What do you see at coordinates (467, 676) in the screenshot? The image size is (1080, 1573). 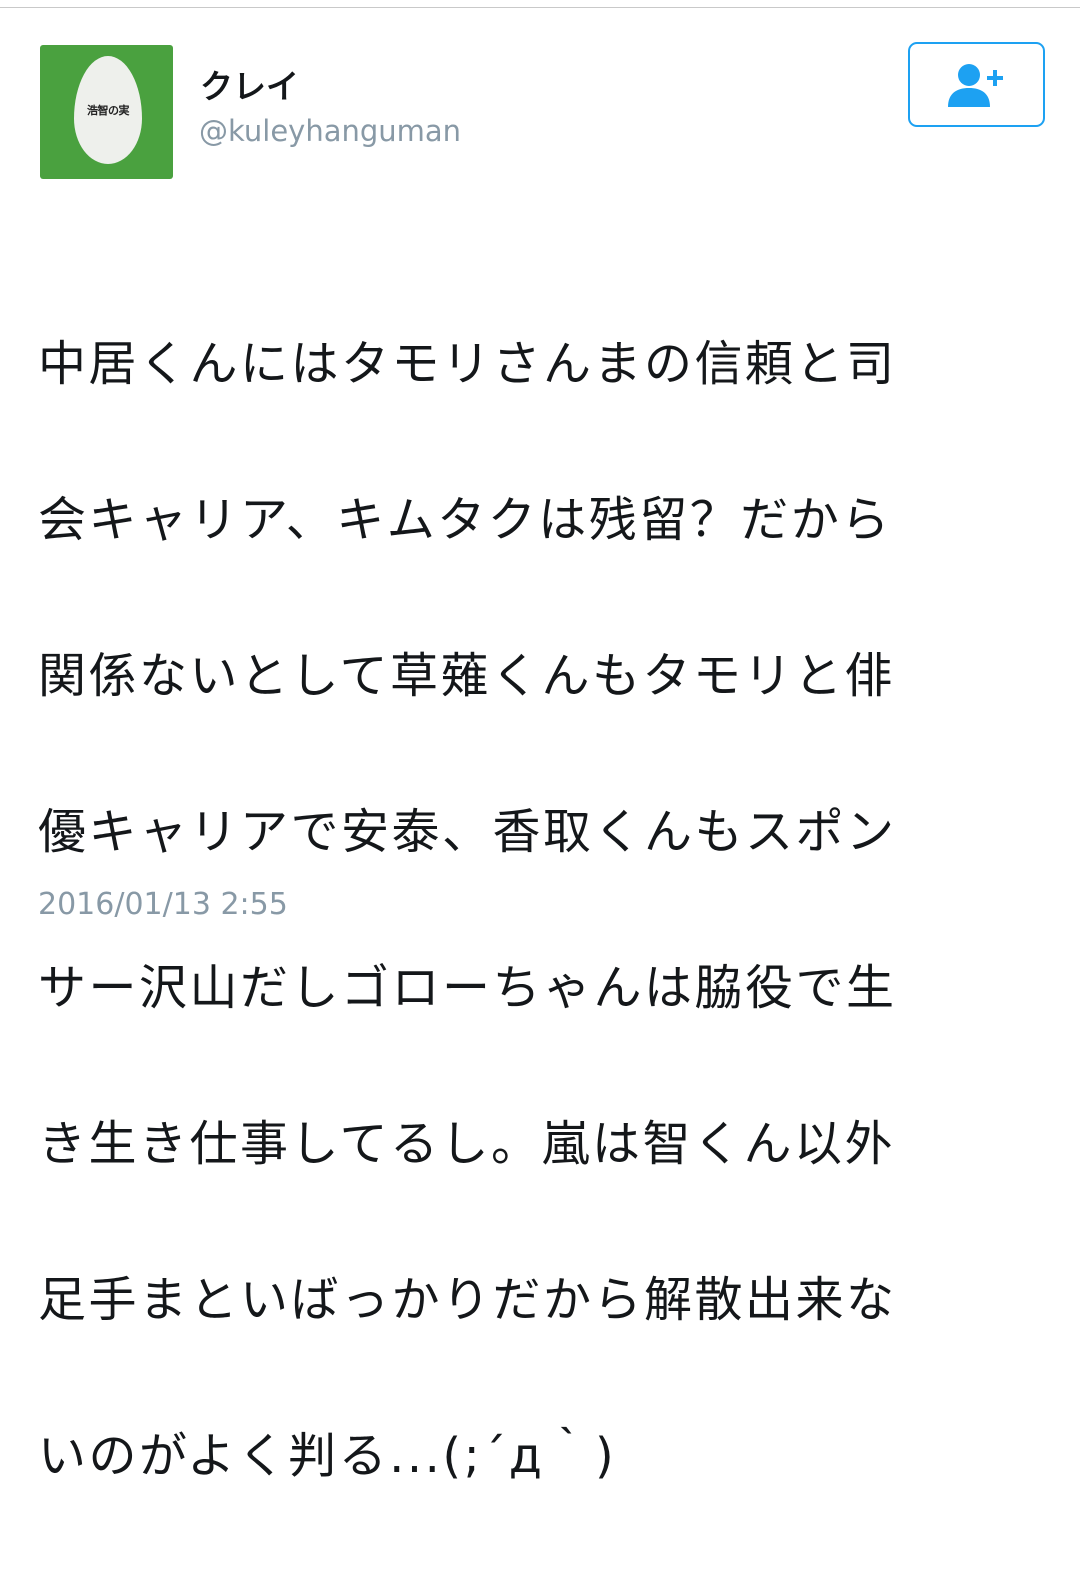 I see `tweet-text-line: 関係ないとして草薙くんもタモリと俳` at bounding box center [467, 676].